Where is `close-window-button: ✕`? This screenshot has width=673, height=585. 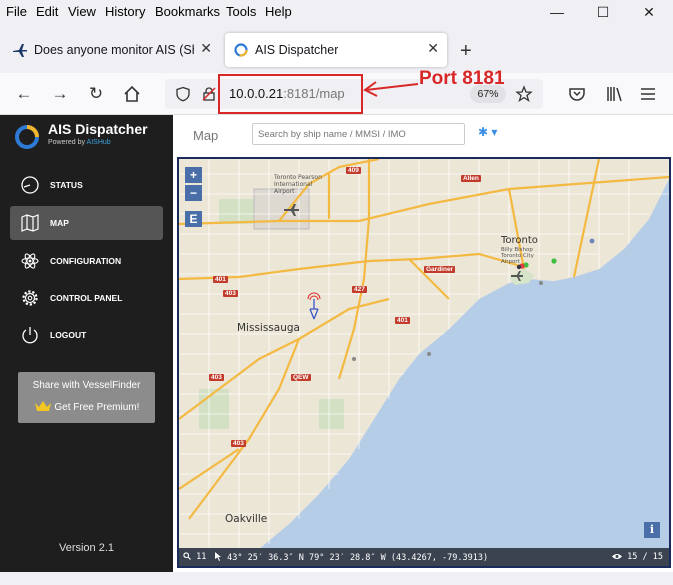 close-window-button: ✕ is located at coordinates (649, 12).